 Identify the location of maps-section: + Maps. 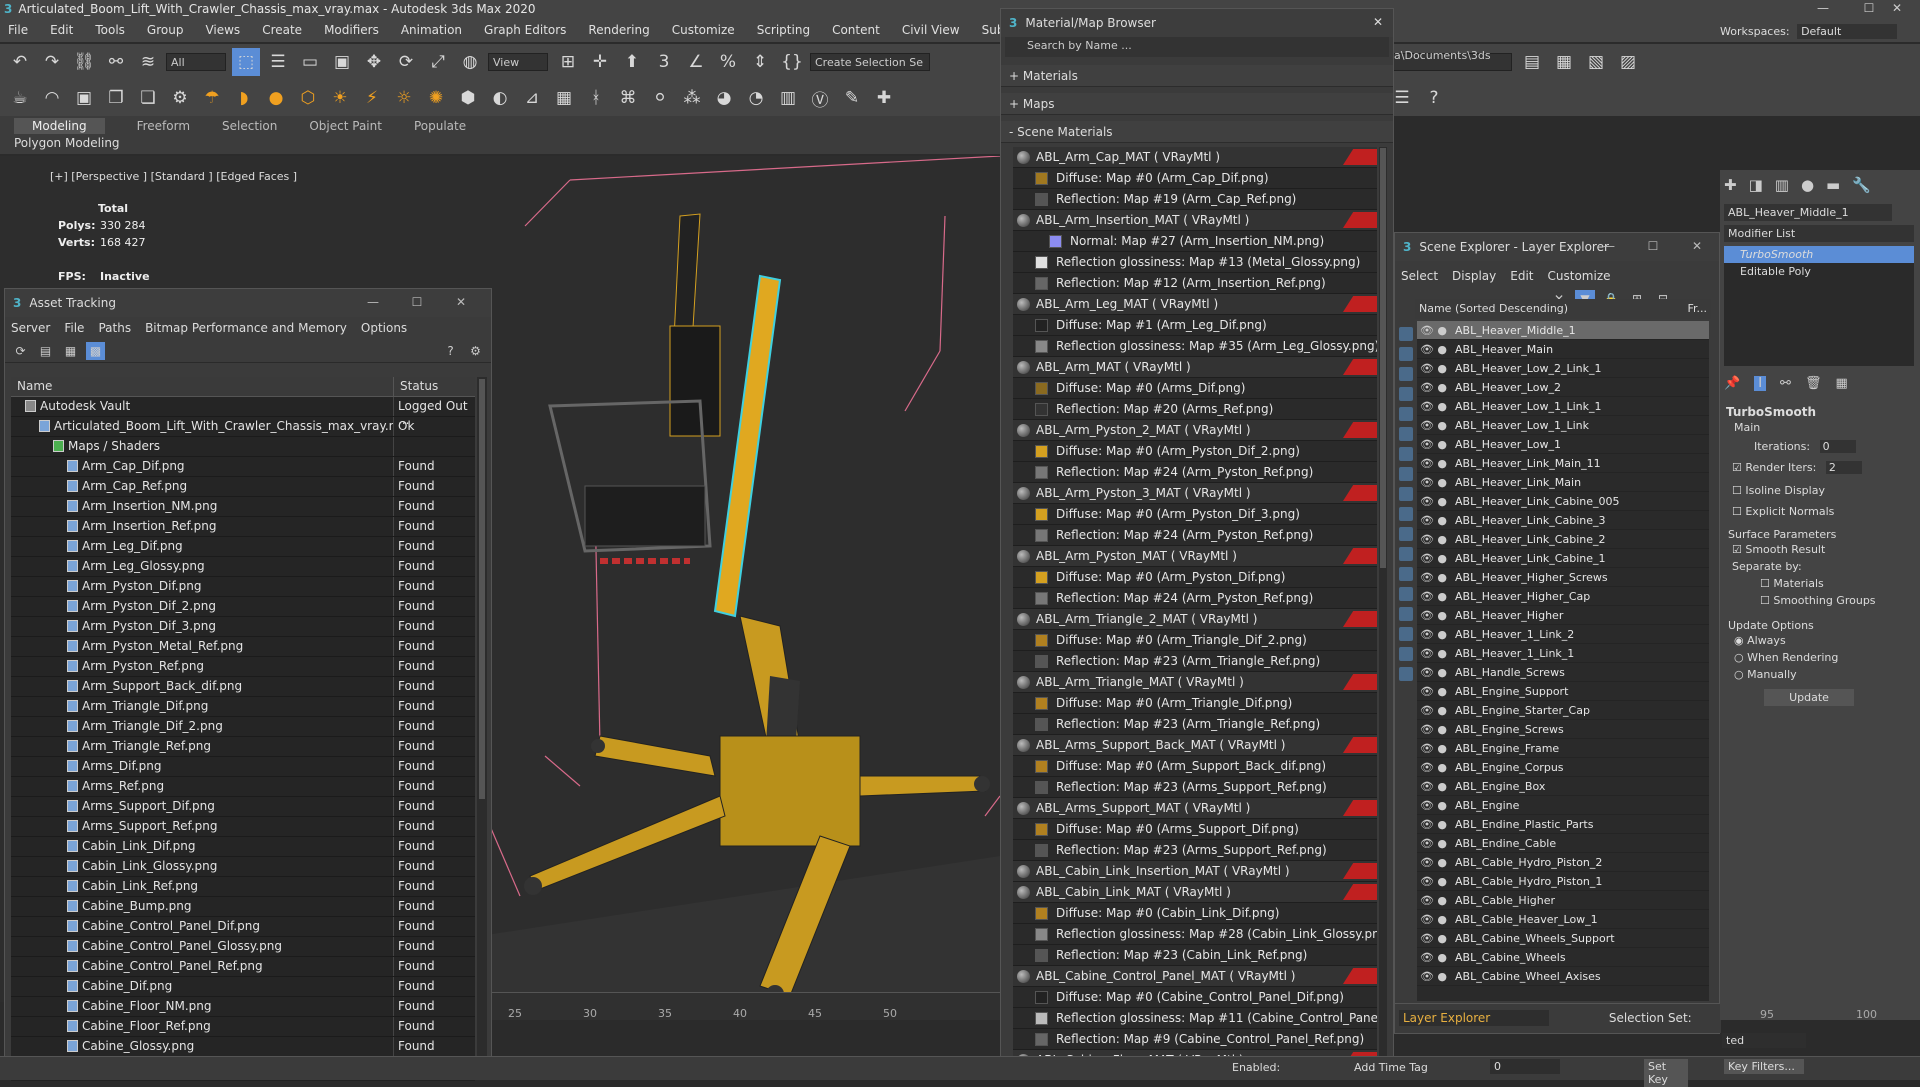
(1197, 104).